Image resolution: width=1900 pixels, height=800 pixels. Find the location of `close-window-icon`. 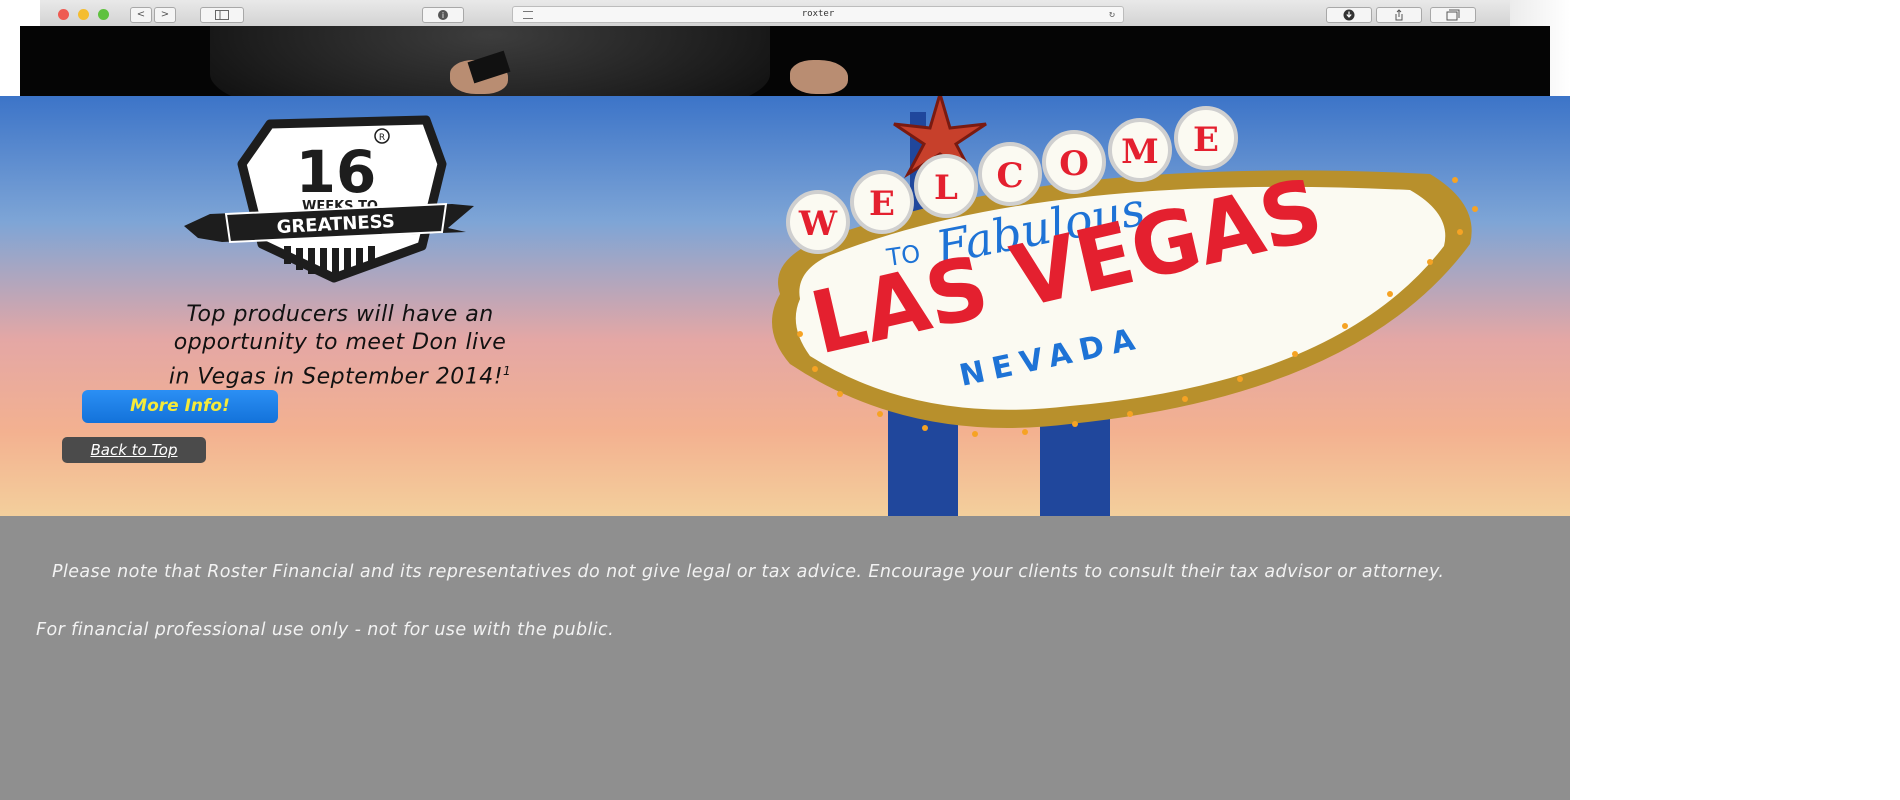

close-window-icon is located at coordinates (63, 14).